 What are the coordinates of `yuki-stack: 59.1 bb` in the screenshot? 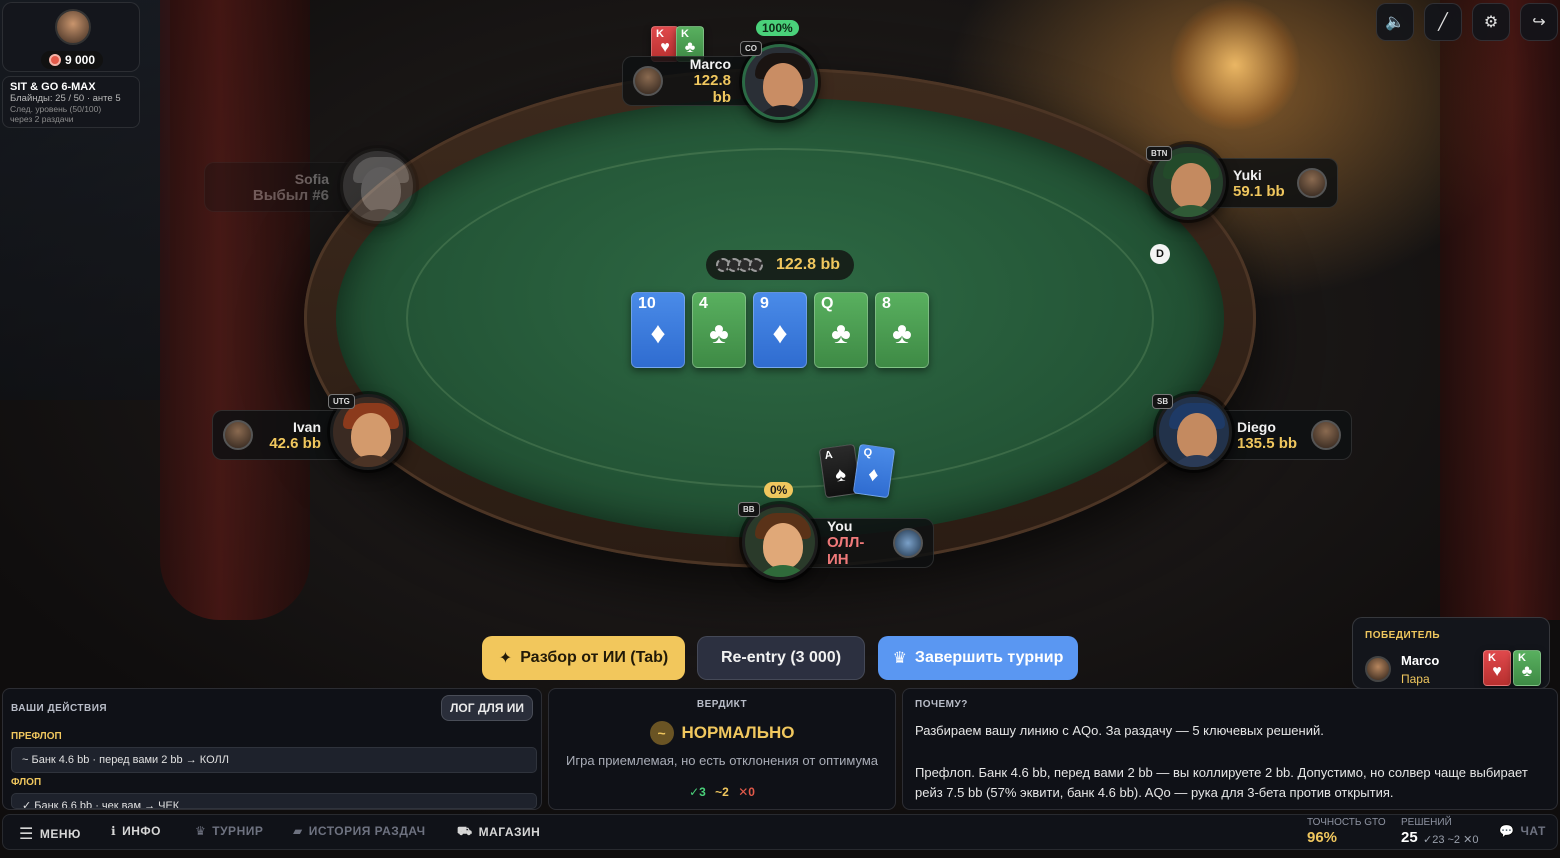 It's located at (1259, 191).